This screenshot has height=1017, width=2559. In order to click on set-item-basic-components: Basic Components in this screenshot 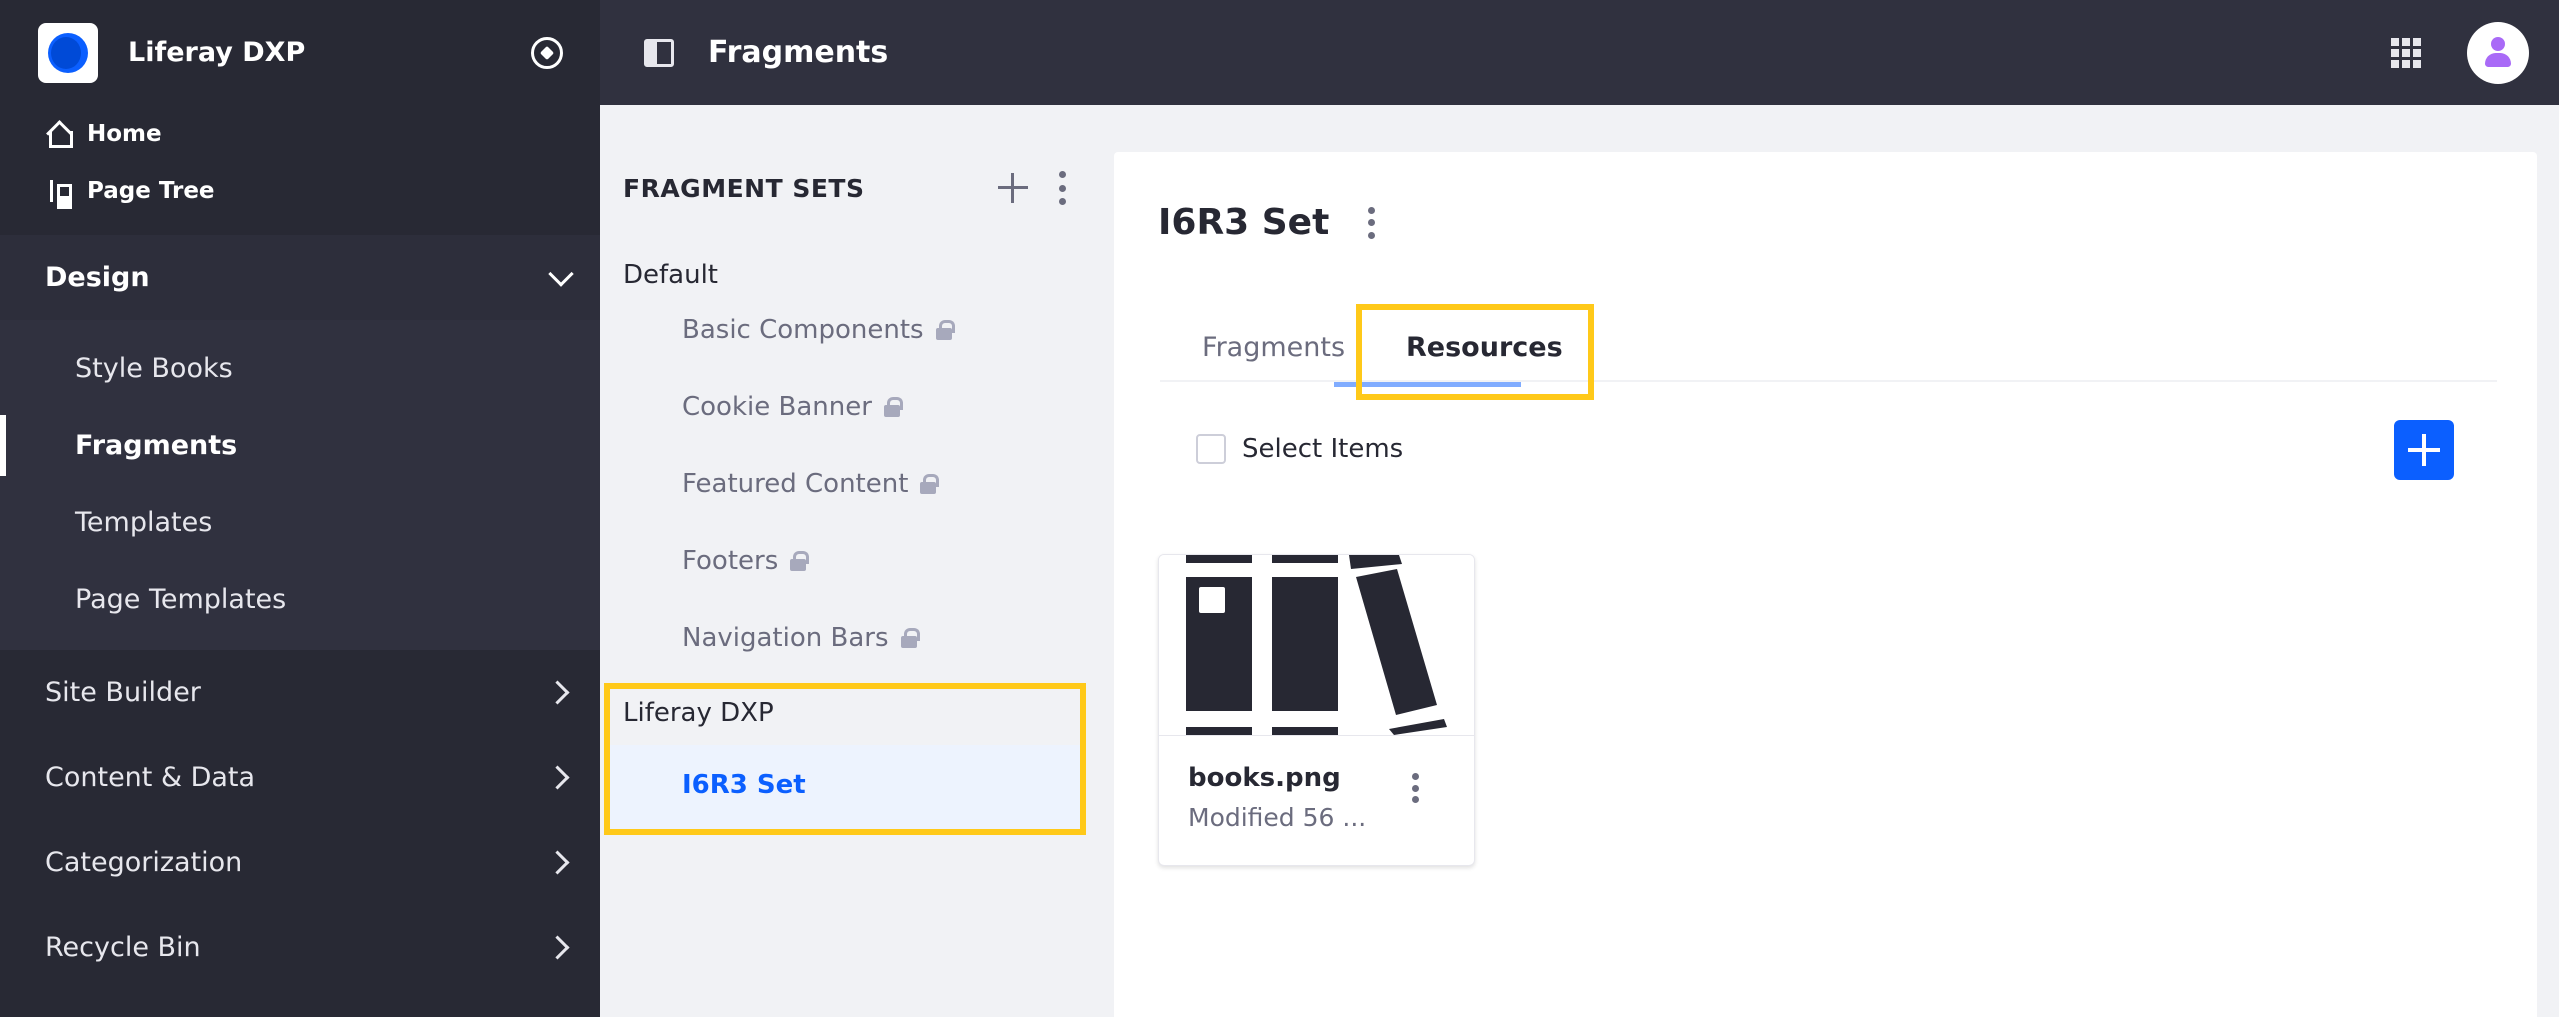, I will do `click(818, 330)`.